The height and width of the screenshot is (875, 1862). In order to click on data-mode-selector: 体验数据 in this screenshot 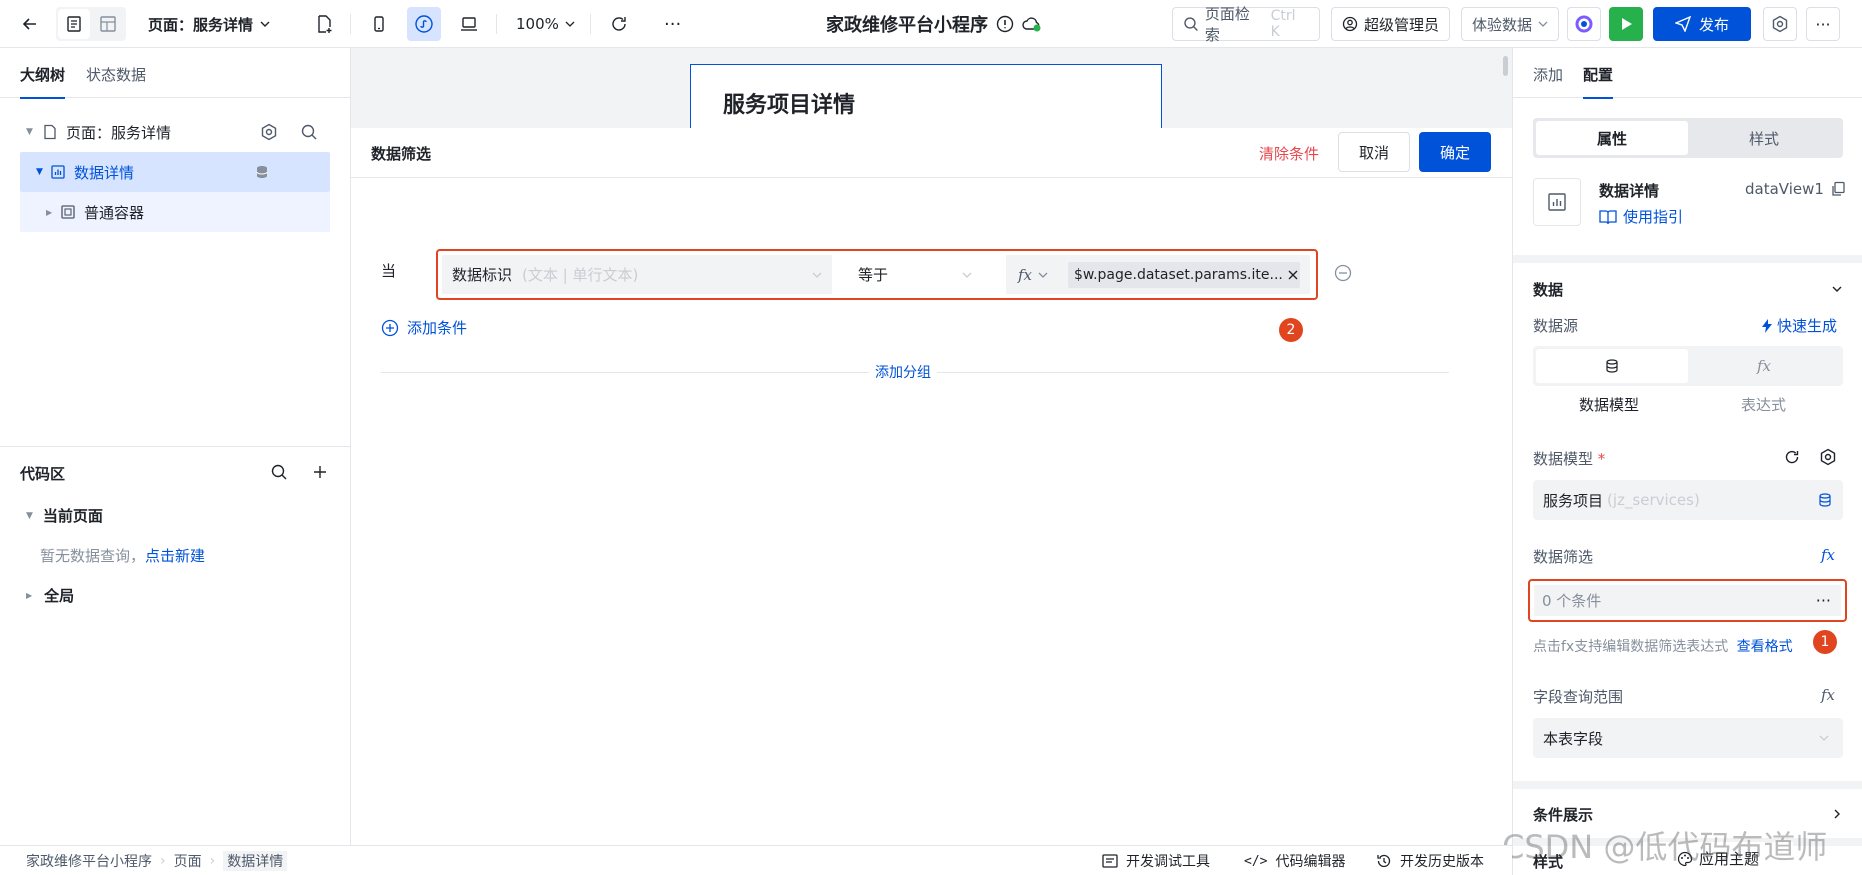, I will do `click(1510, 24)`.